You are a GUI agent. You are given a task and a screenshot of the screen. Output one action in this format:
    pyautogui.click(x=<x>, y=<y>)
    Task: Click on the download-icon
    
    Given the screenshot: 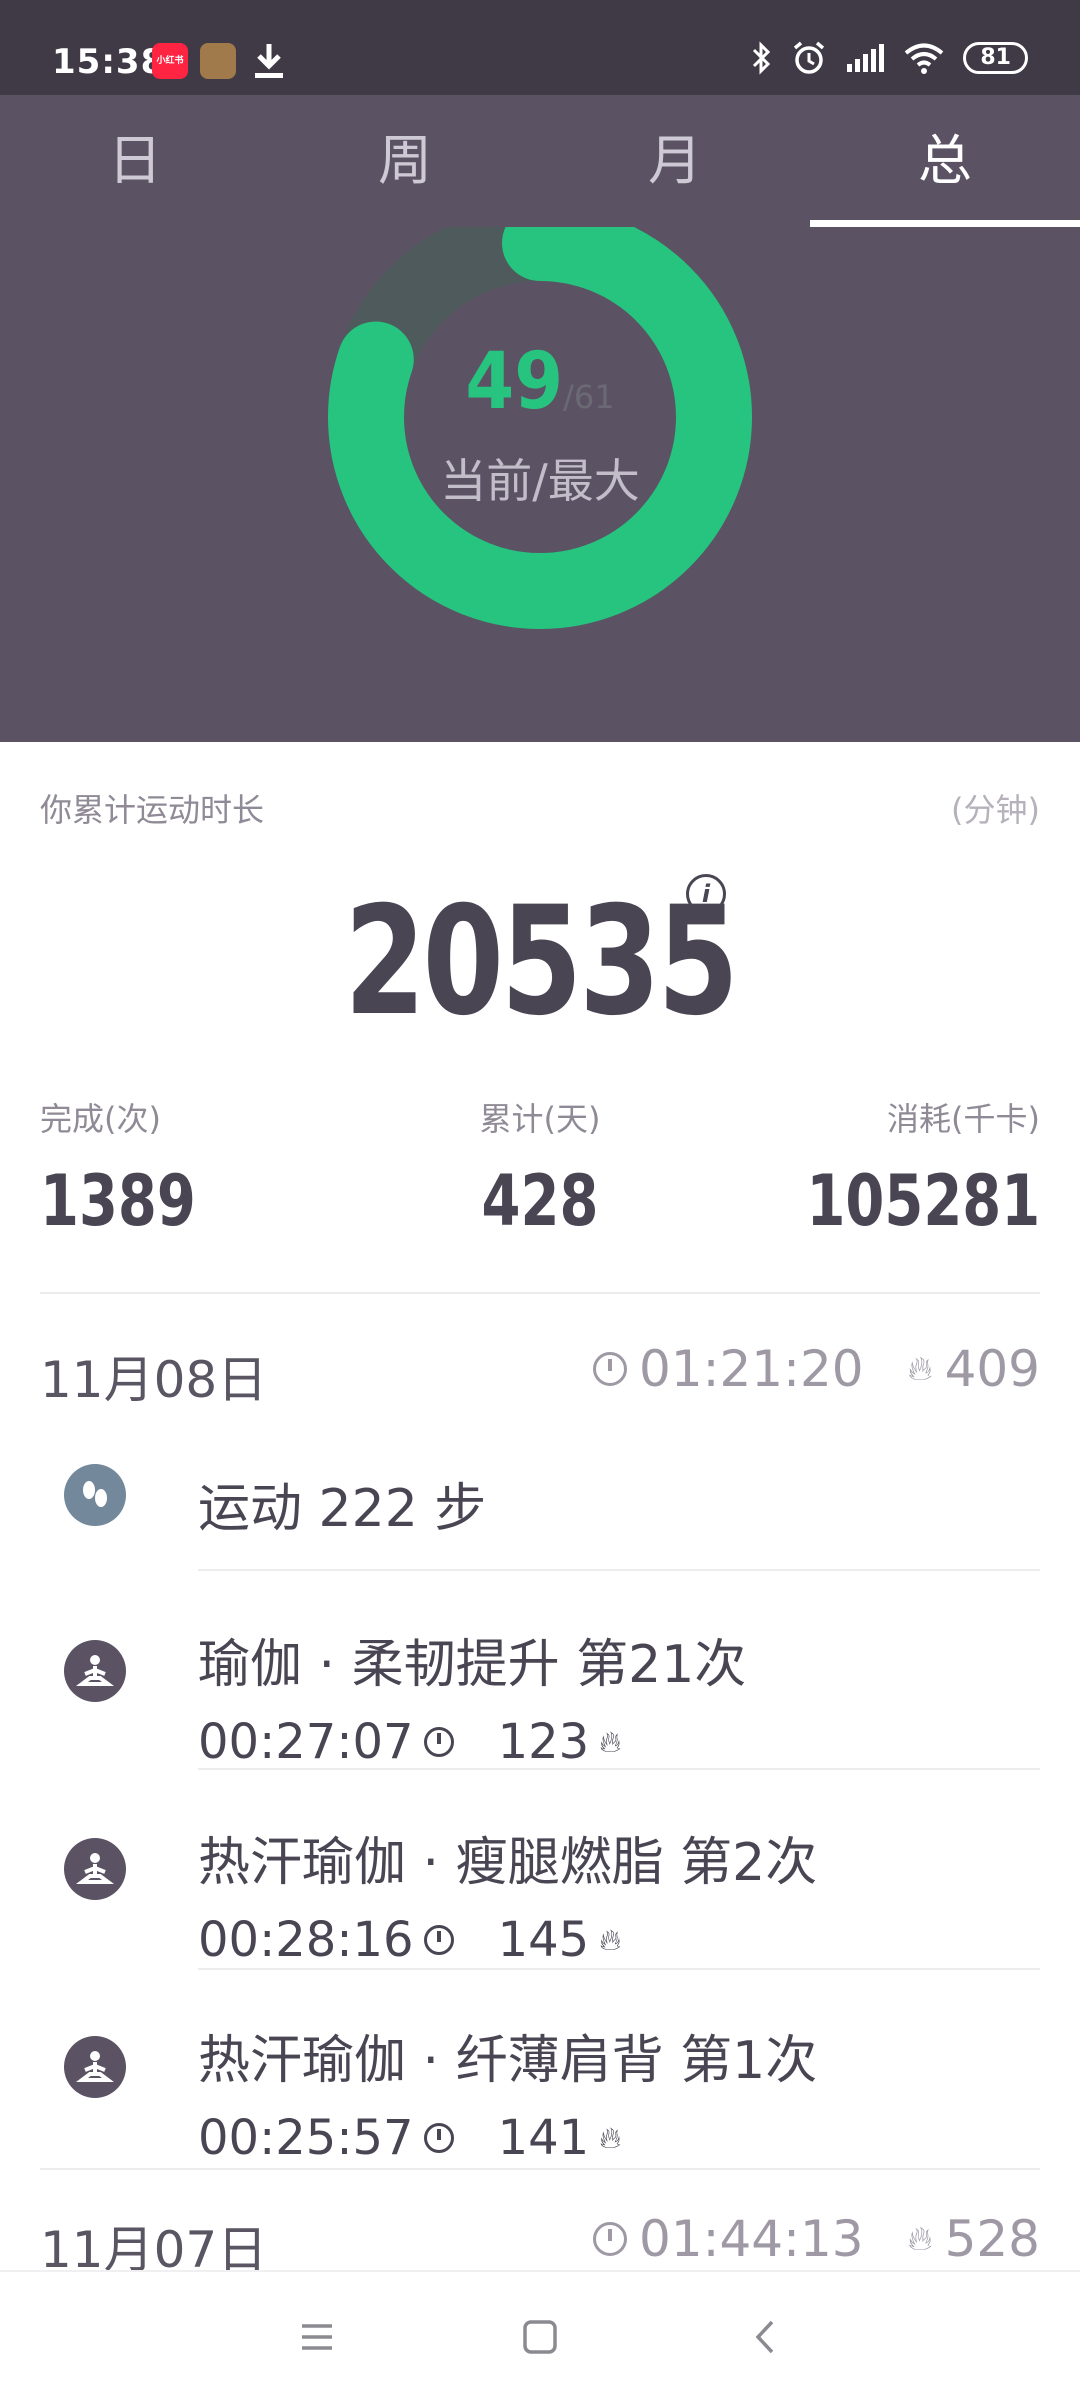 What is the action you would take?
    pyautogui.click(x=269, y=61)
    